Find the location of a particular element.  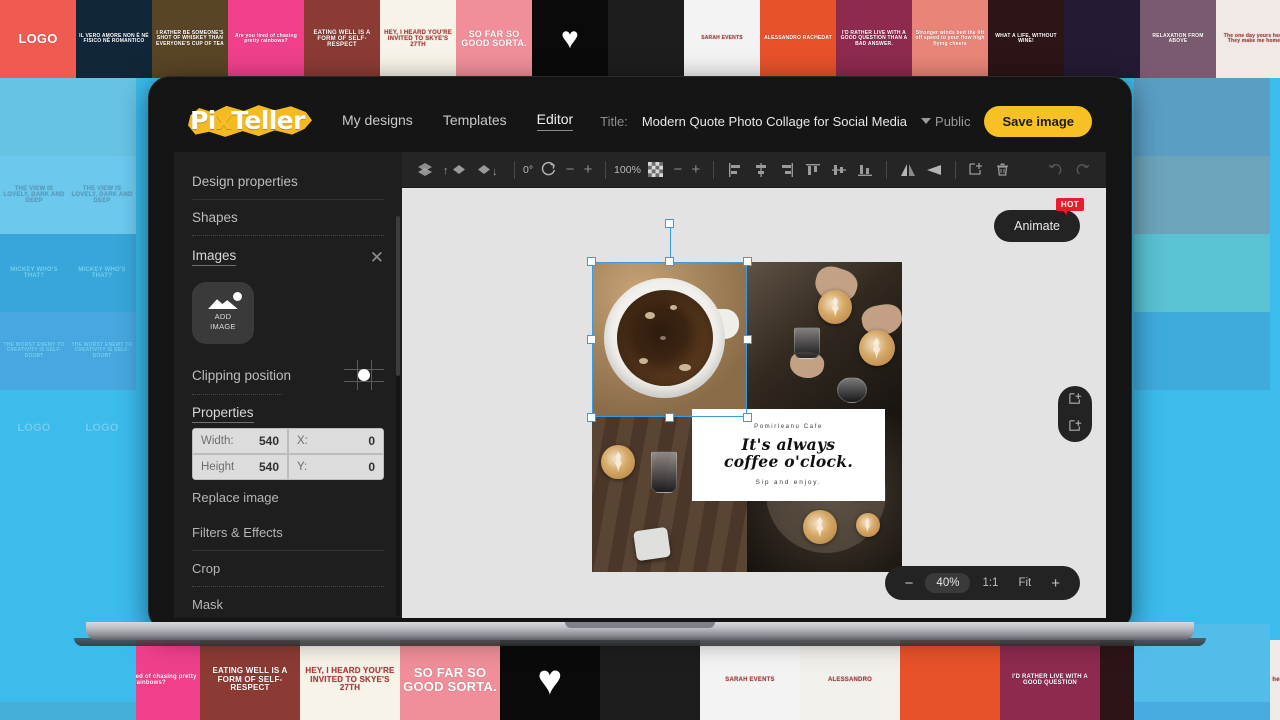

opacity-checker-icon is located at coordinates (656, 170).